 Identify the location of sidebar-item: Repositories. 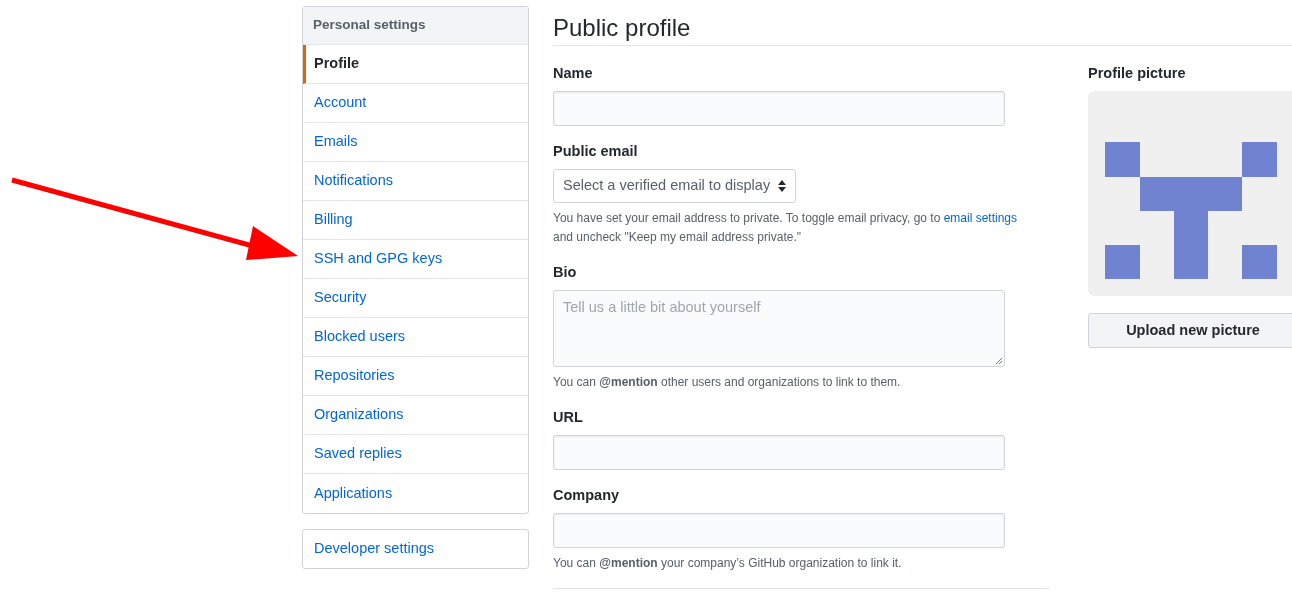
(415, 376).